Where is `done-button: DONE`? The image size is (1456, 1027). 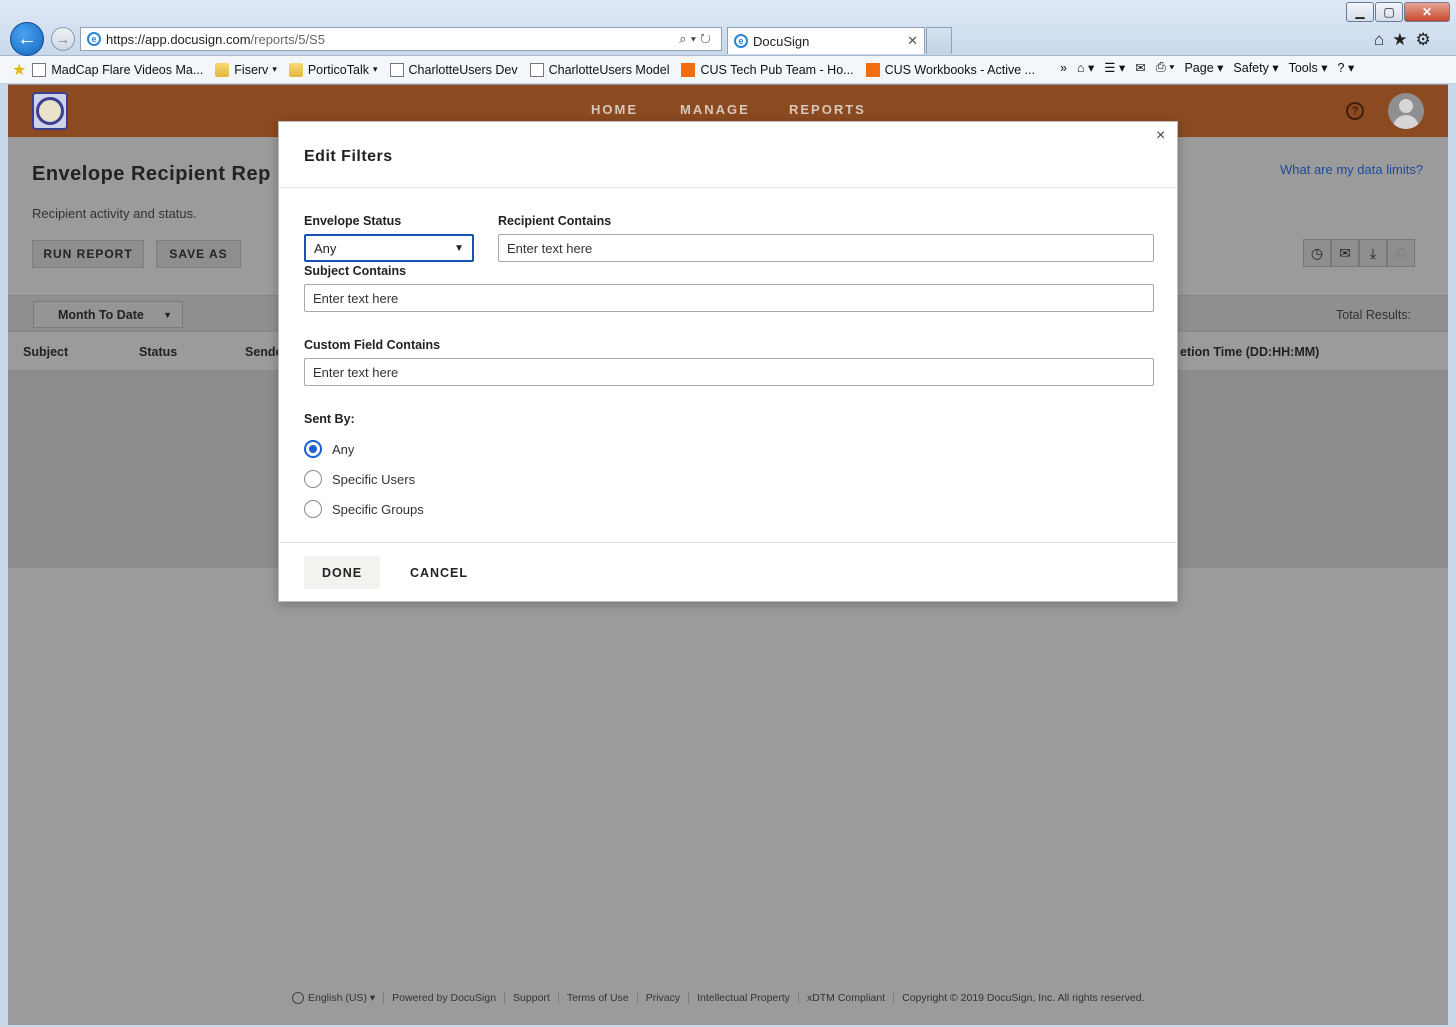
done-button: DONE is located at coordinates (342, 572).